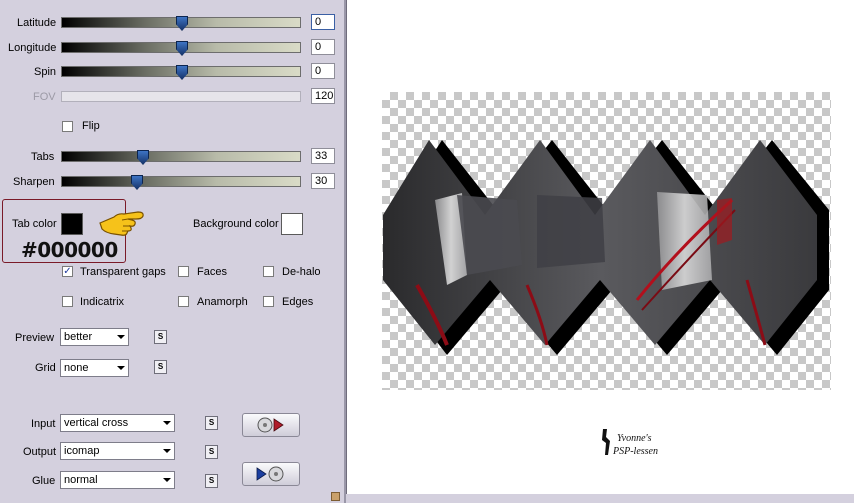 This screenshot has width=854, height=503. Describe the element at coordinates (76, 368) in the screenshot. I see `grid-select-value: none` at that location.